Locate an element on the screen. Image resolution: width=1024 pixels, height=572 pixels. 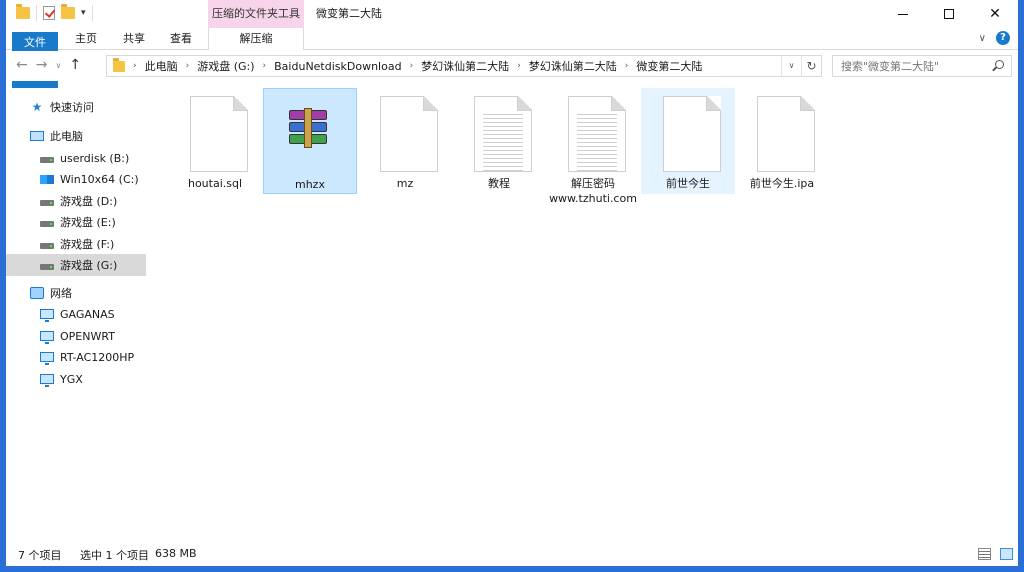
tab-extract: 解压缩 is located at coordinates (256, 39).